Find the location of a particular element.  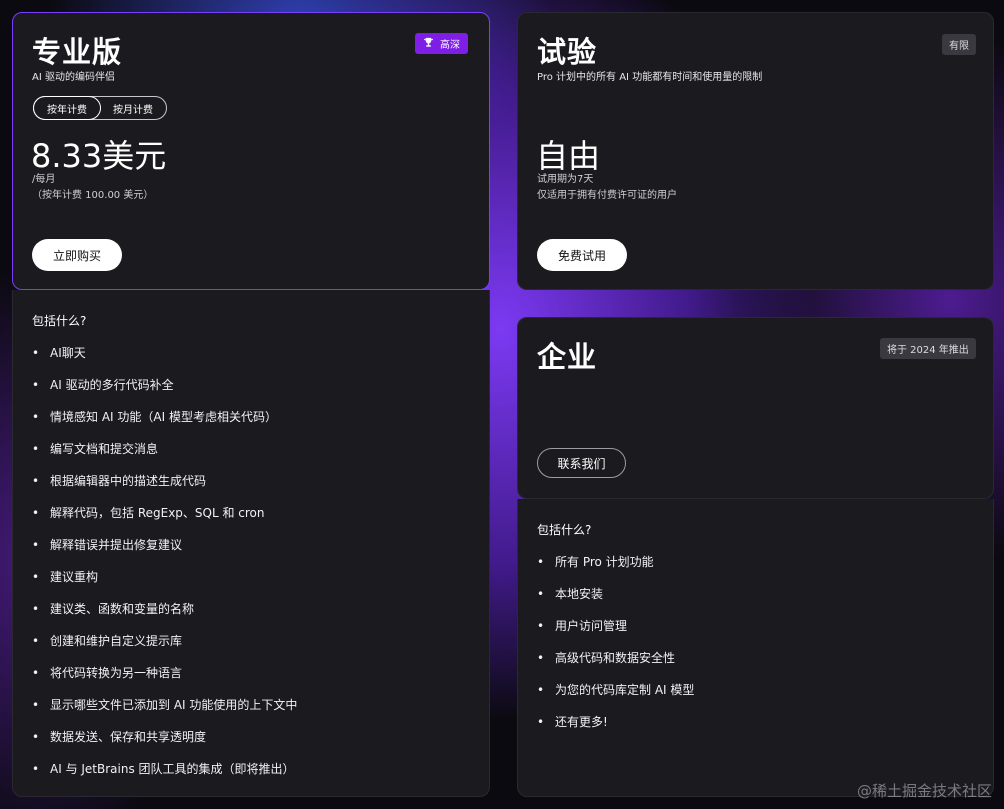

free-trial-button: 免费试用 is located at coordinates (582, 255).